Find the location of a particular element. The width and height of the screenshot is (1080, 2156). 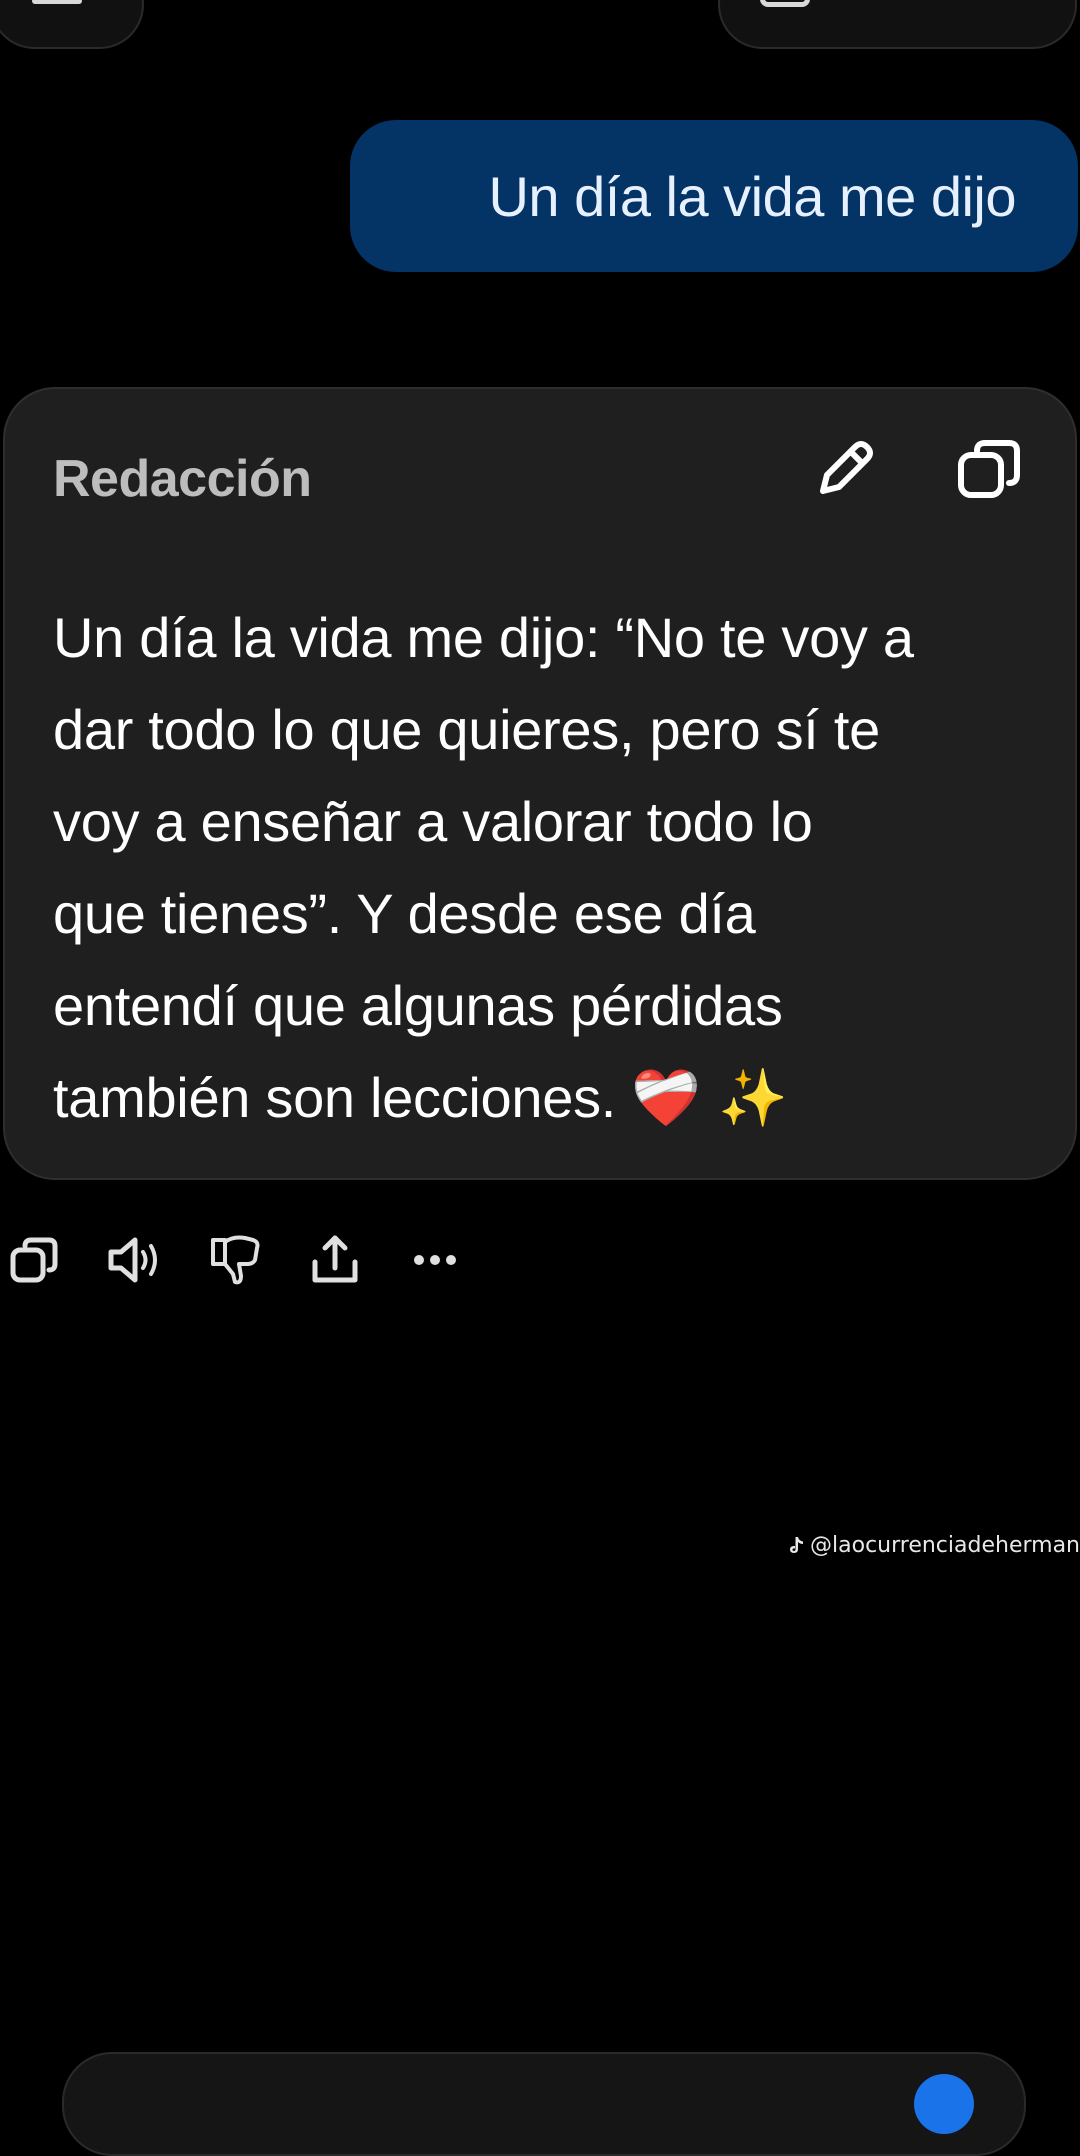

send-button is located at coordinates (944, 2104).